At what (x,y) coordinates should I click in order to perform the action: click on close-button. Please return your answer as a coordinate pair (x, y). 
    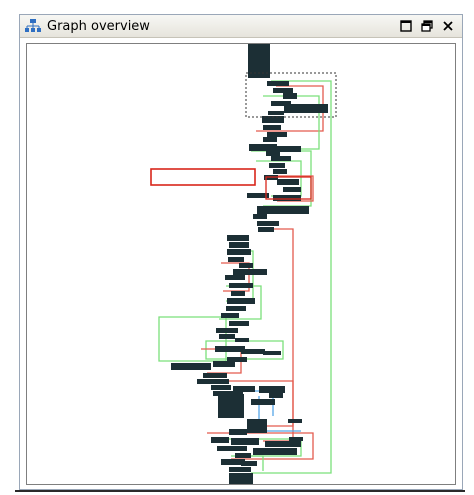
    Looking at the image, I should click on (447, 26).